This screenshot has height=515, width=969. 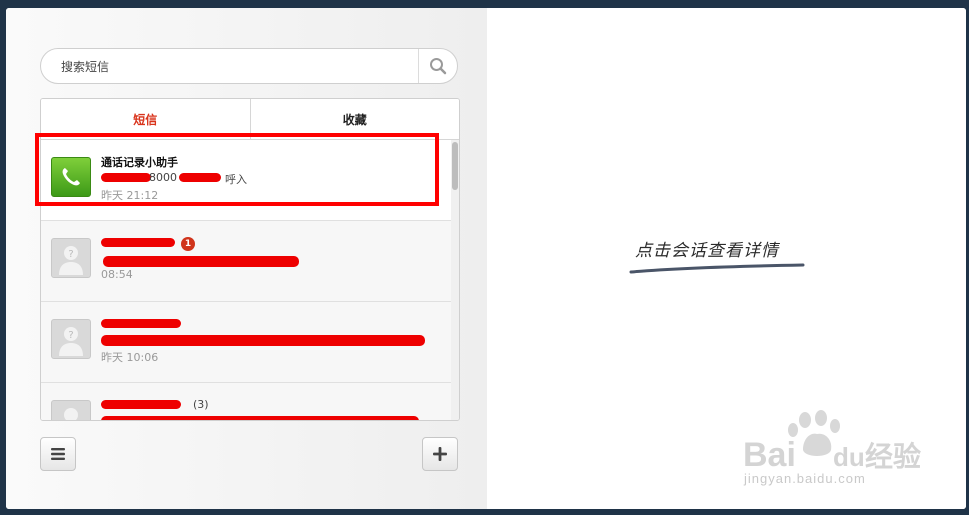 I want to click on svg-text: Bai, so click(x=769, y=454).